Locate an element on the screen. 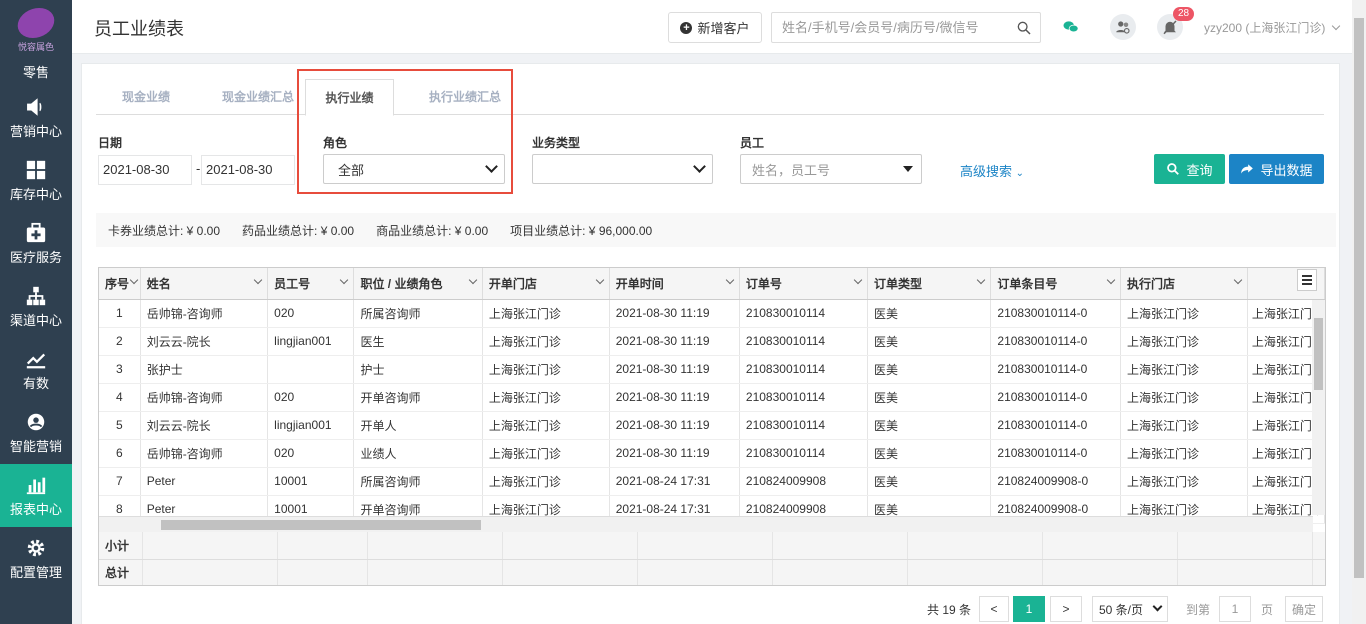 Image resolution: width=1366 pixels, height=624 pixels. sidebar-item-marketing: 营销中心 is located at coordinates (36, 117).